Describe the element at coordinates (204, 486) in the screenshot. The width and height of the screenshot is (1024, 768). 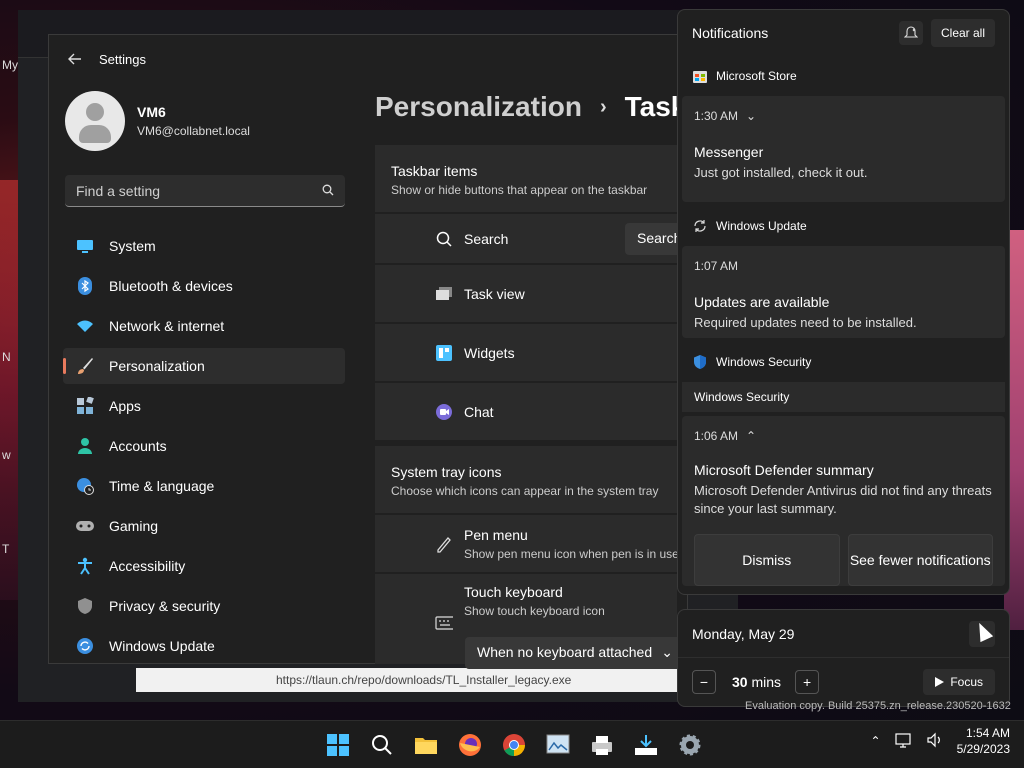
I see `sidebar-item-time-language: Time & language` at that location.